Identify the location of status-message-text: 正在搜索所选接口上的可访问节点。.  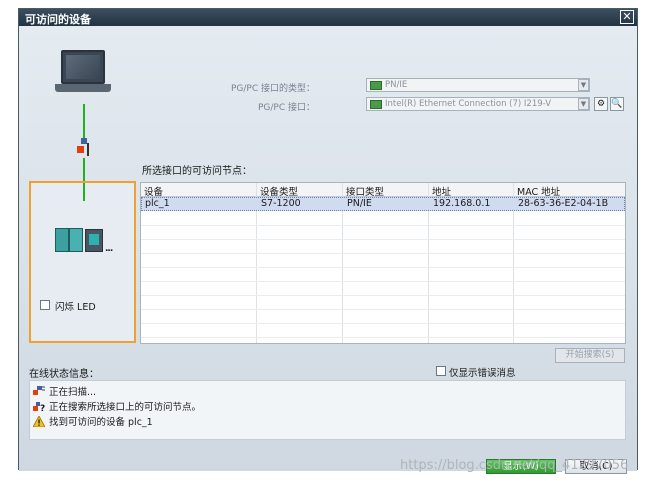
(125, 407).